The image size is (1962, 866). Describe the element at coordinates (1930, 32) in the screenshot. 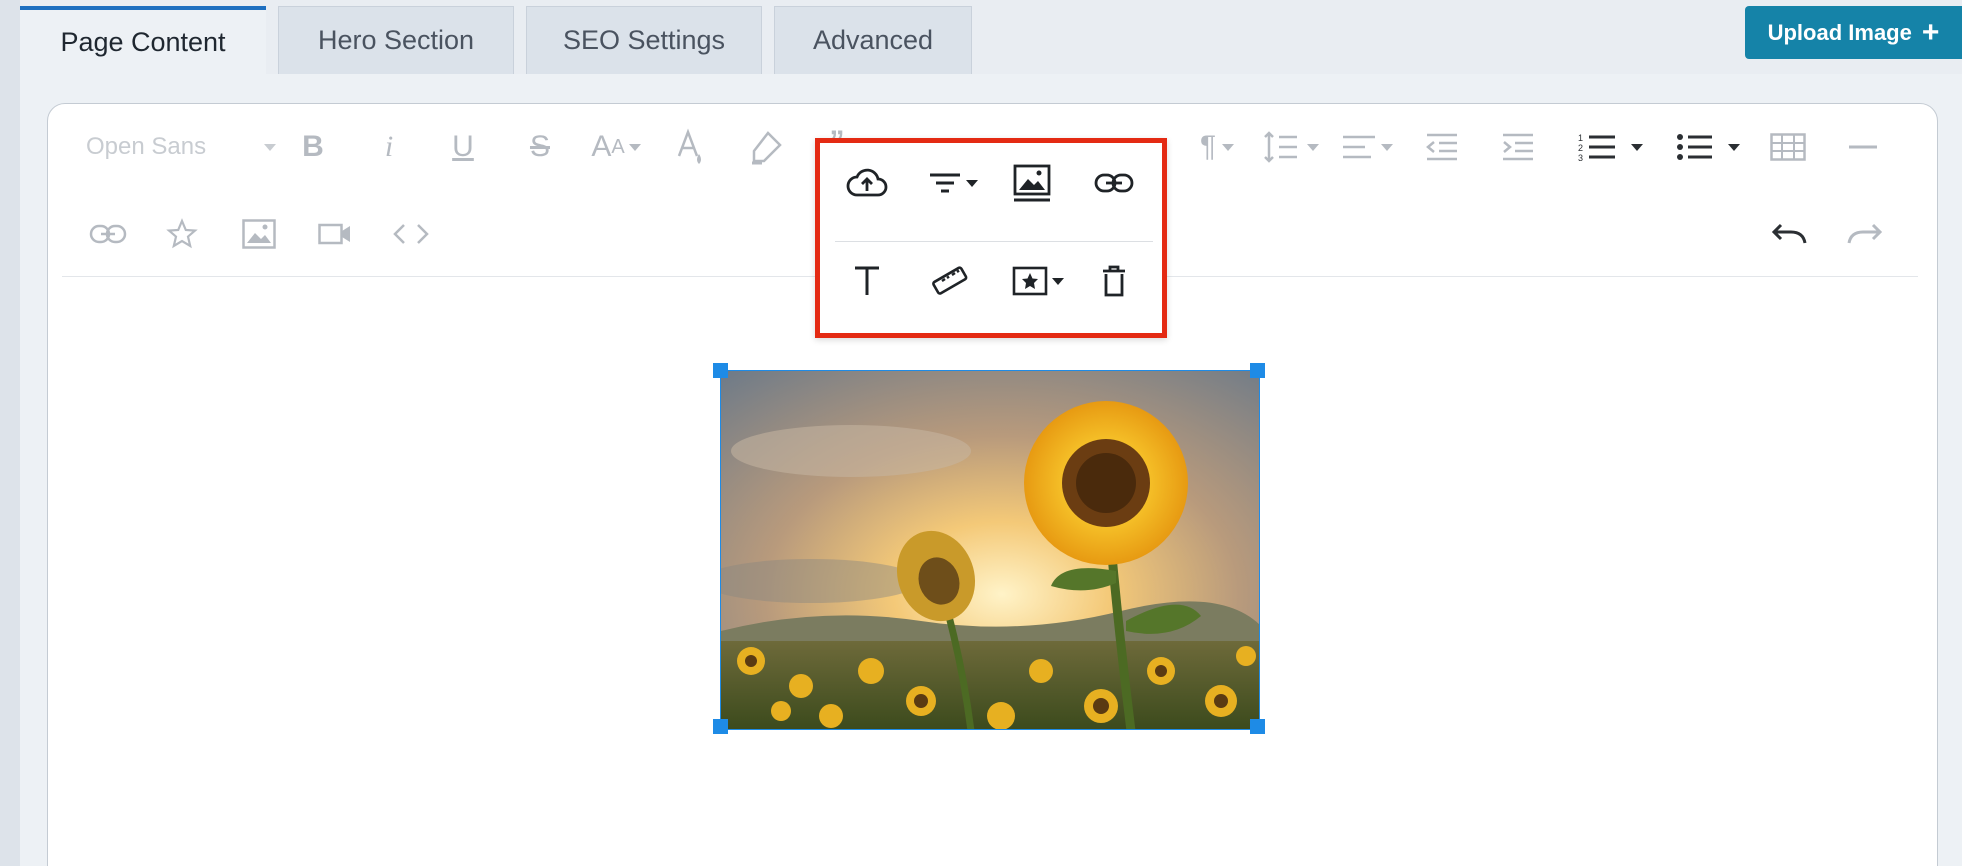

I see `plus-icon: +` at that location.